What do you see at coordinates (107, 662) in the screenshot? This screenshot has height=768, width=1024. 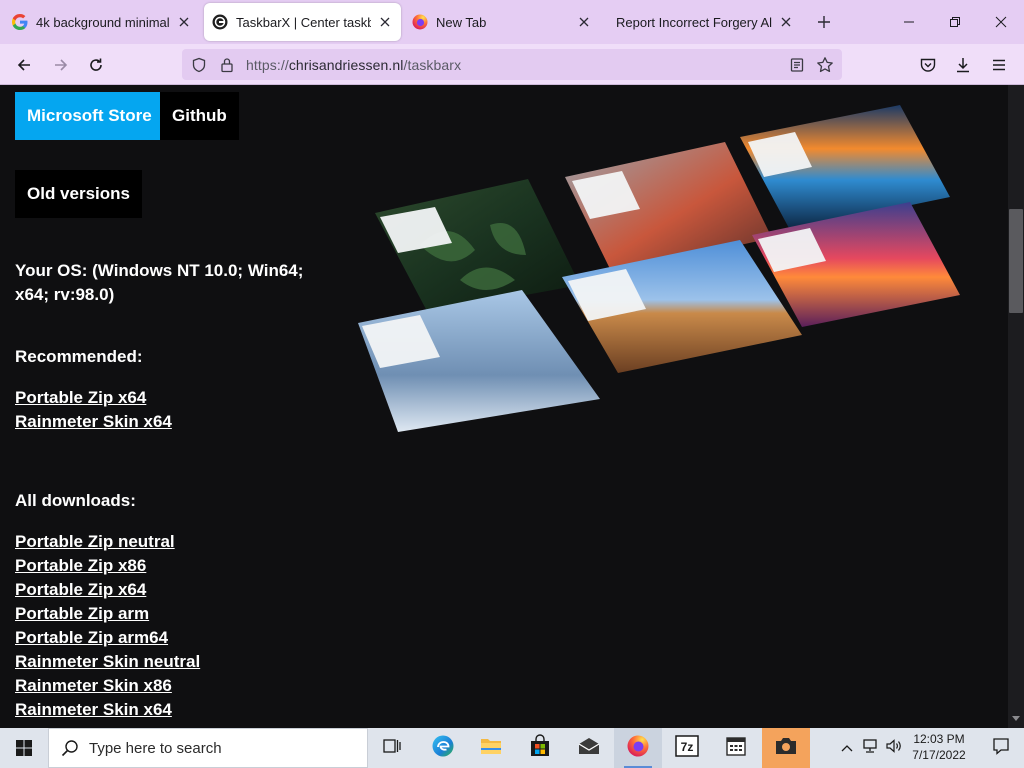 I see `download-link: Rainmeter Skin neutral` at bounding box center [107, 662].